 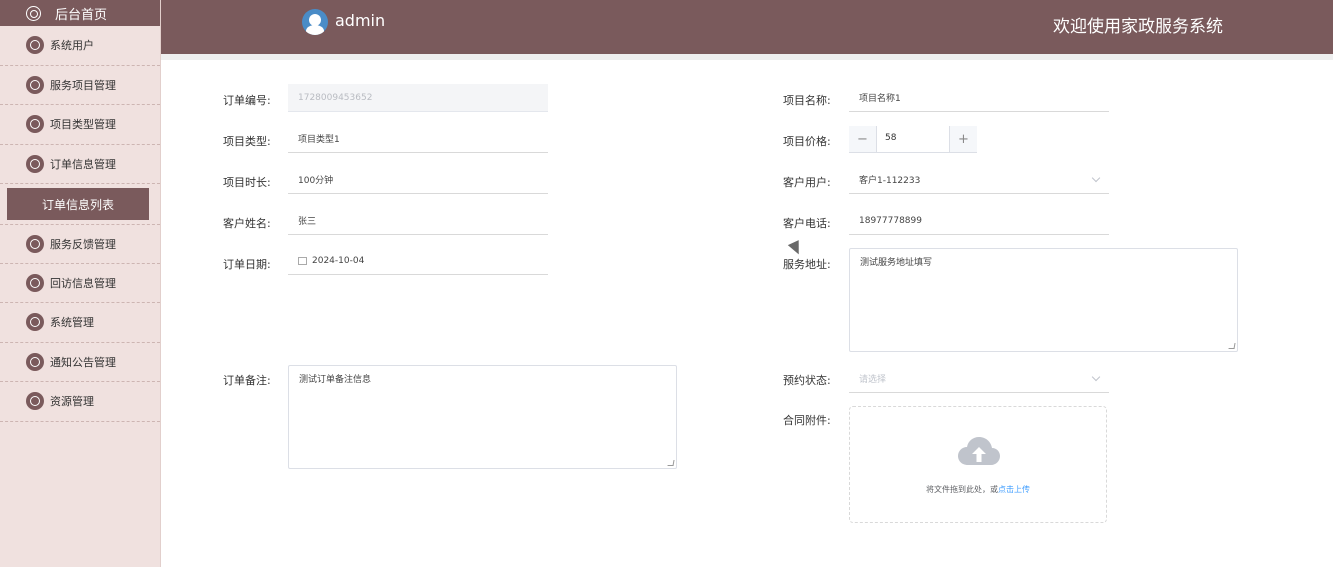 I want to click on upload-hint: 将文件拖到此处，或点击上传, so click(x=978, y=489).